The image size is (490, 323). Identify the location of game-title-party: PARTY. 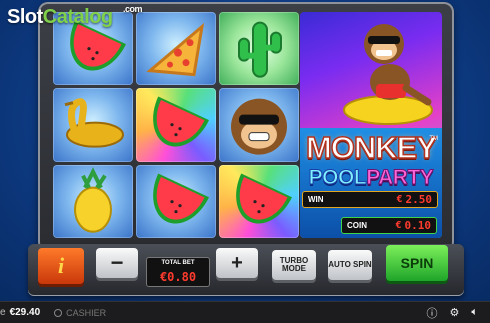
(400, 178).